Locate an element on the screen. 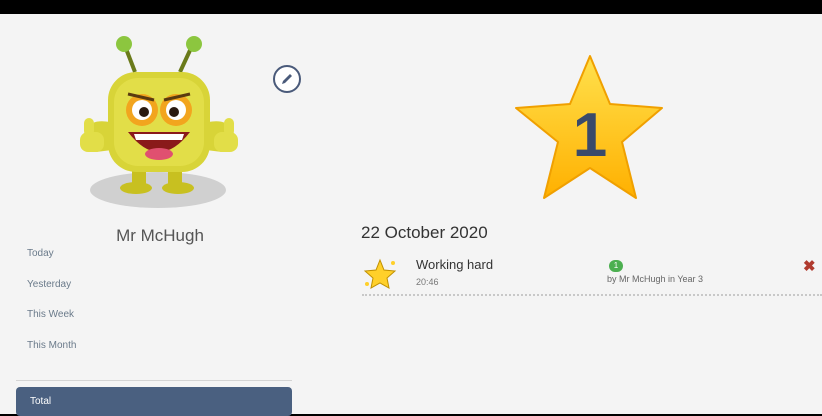 This screenshot has height=416, width=822. edit-profile-button is located at coordinates (287, 79).